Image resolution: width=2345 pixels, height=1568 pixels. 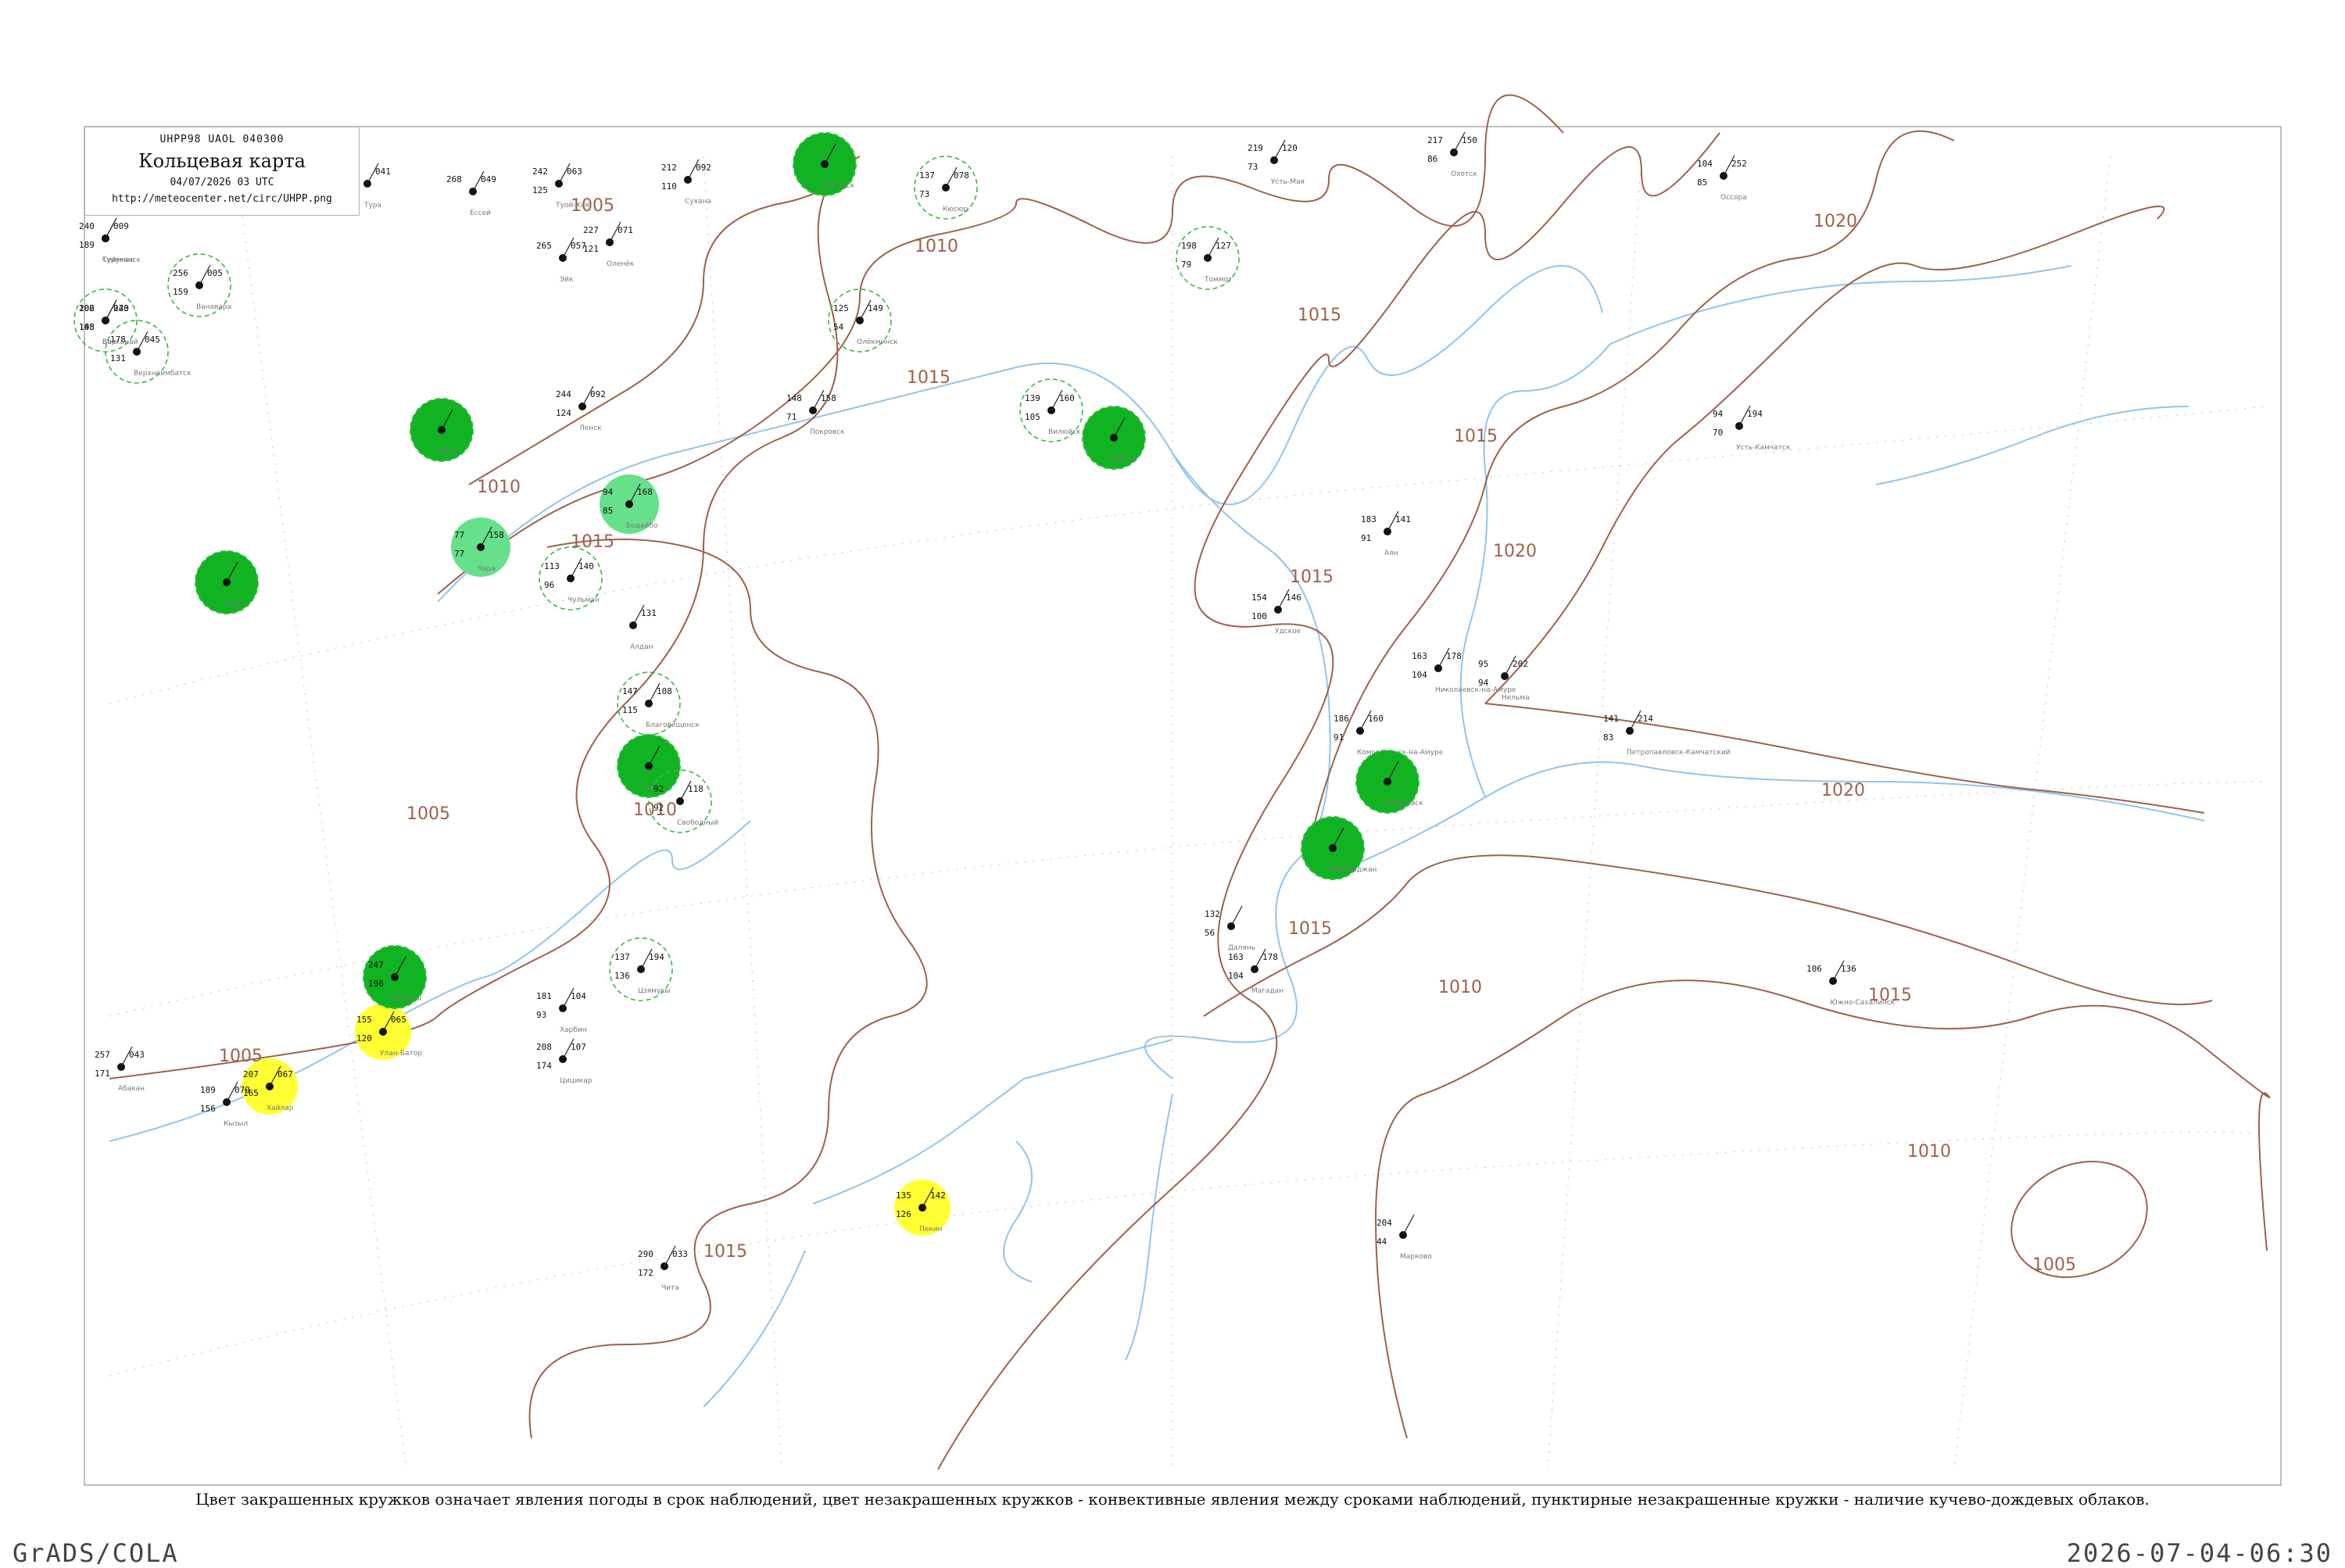 I want to click on temperature-value: 94, so click(x=1718, y=414).